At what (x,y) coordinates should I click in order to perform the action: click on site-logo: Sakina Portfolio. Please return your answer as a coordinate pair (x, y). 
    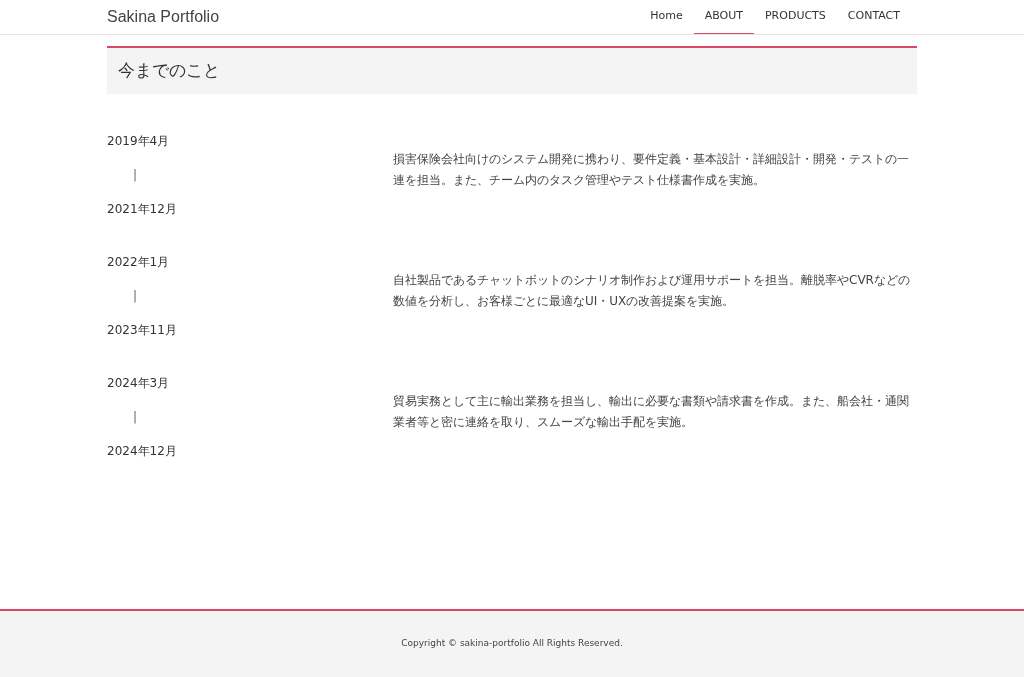
    Looking at the image, I should click on (163, 17).